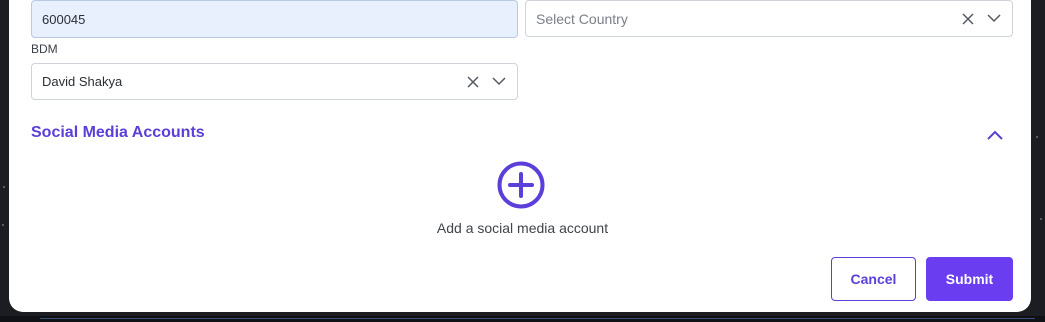 This screenshot has width=1045, height=322. Describe the element at coordinates (82, 81) in the screenshot. I see `bdm-value: David Shakya` at that location.